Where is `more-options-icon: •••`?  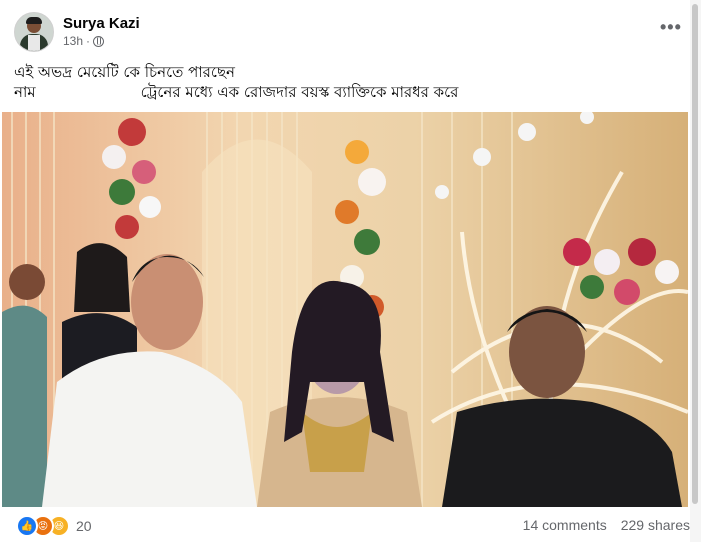 more-options-icon: ••• is located at coordinates (671, 27).